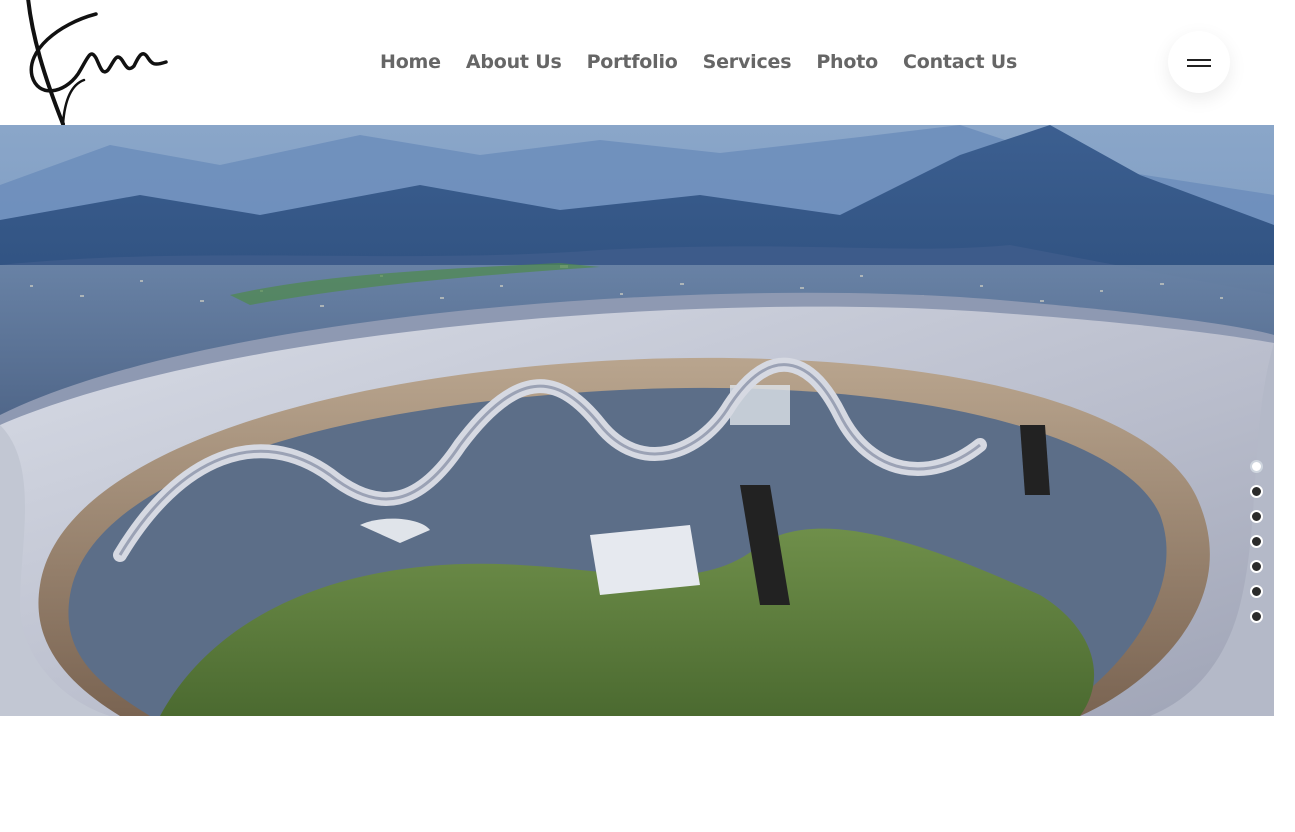 The height and width of the screenshot is (832, 1295). I want to click on hamburger-menu-icon-bar, so click(1199, 66).